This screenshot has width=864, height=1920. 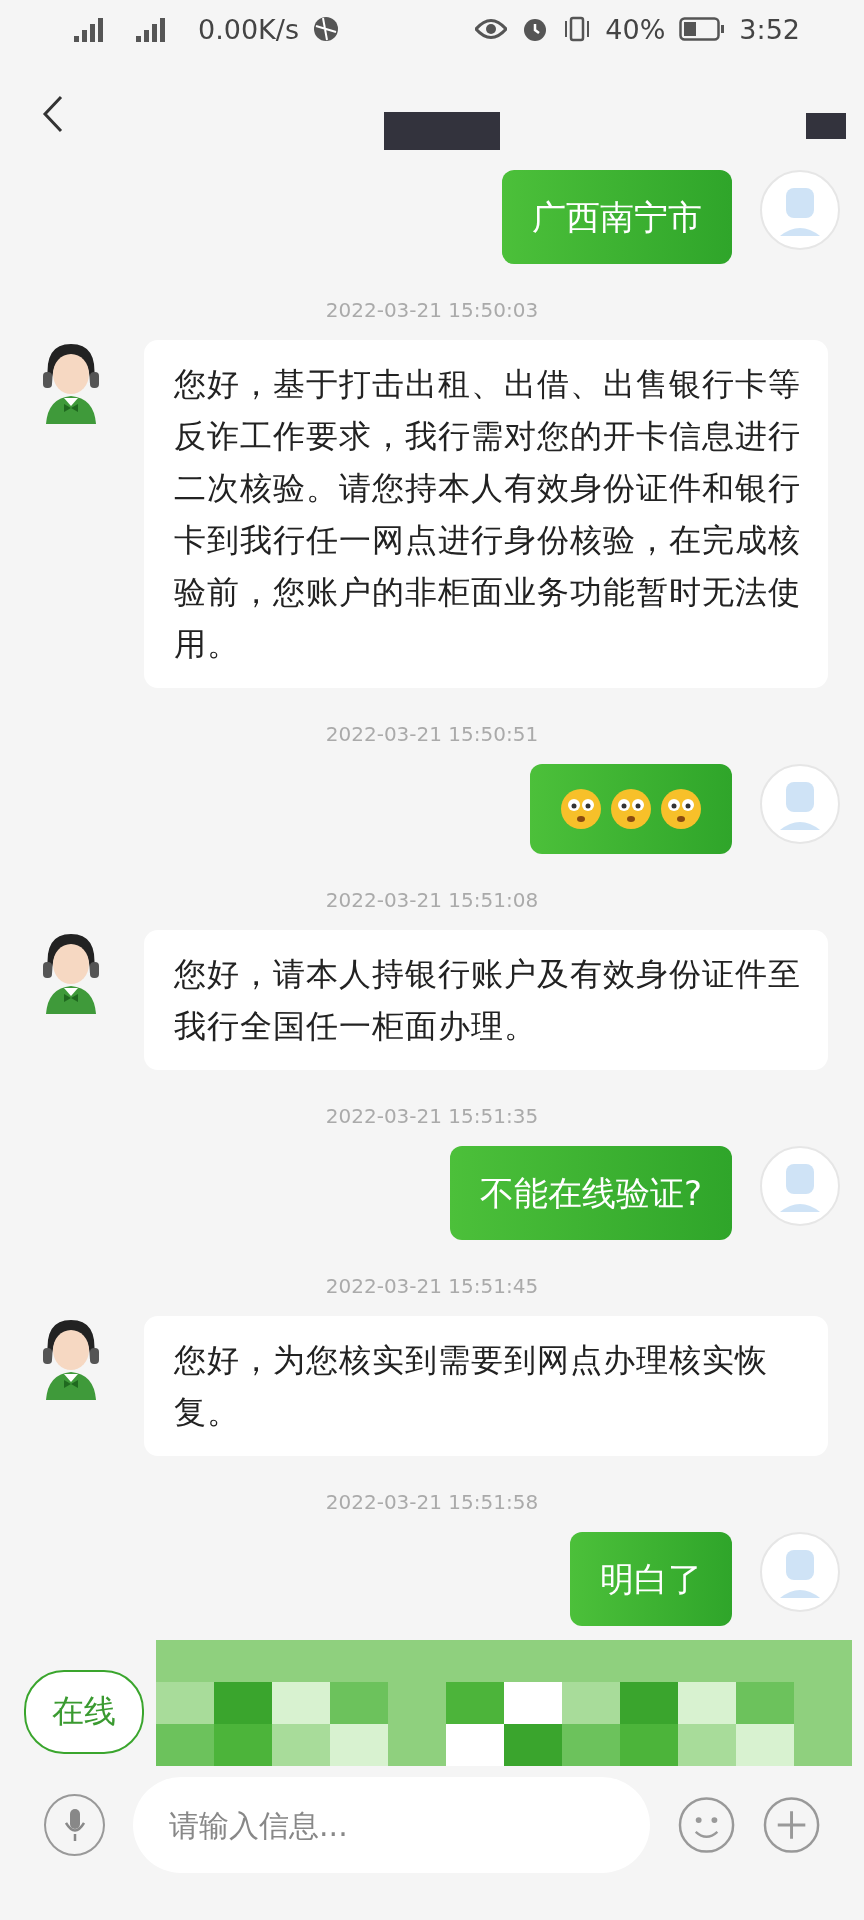 I want to click on user-message-bubble: 广西南宁市, so click(x=617, y=217).